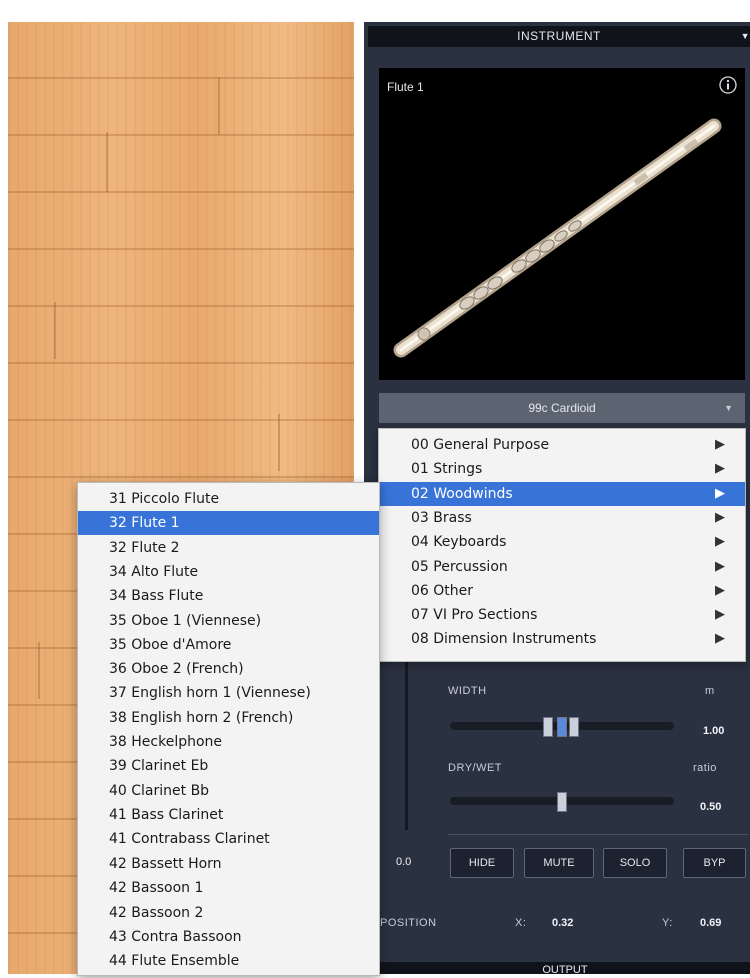 The image size is (750, 978). Describe the element at coordinates (144, 548) in the screenshot. I see `menu-item-label: 32 Flute 2` at that location.